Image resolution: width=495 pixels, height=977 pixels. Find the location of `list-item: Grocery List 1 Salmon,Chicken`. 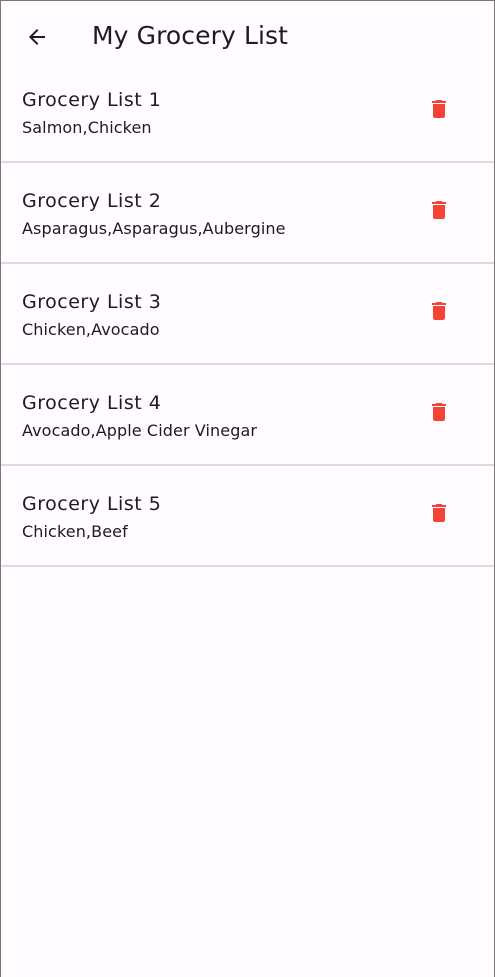

list-item: Grocery List 1 Salmon,Chicken is located at coordinates (247, 112).